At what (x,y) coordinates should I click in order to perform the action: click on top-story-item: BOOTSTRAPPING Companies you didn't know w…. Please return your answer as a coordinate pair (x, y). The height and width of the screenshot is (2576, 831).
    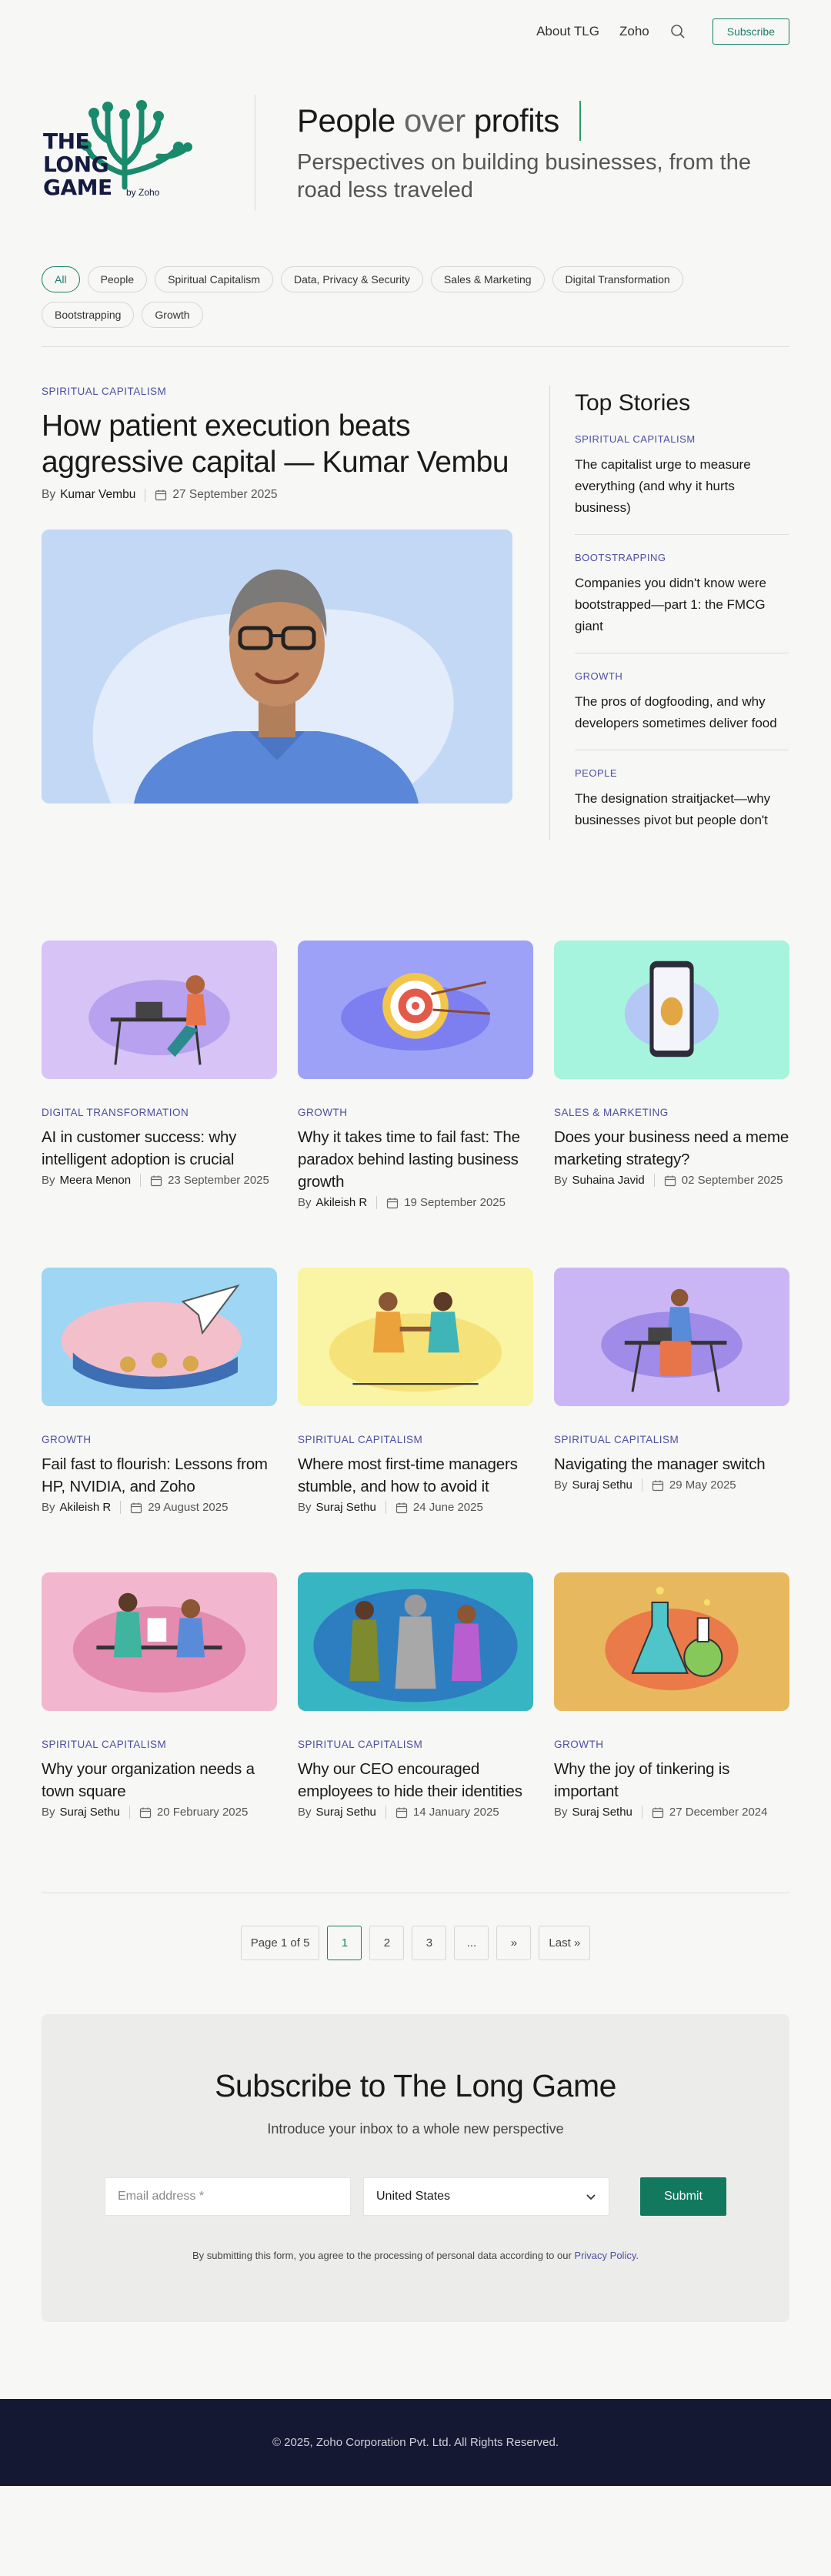
    Looking at the image, I should click on (682, 594).